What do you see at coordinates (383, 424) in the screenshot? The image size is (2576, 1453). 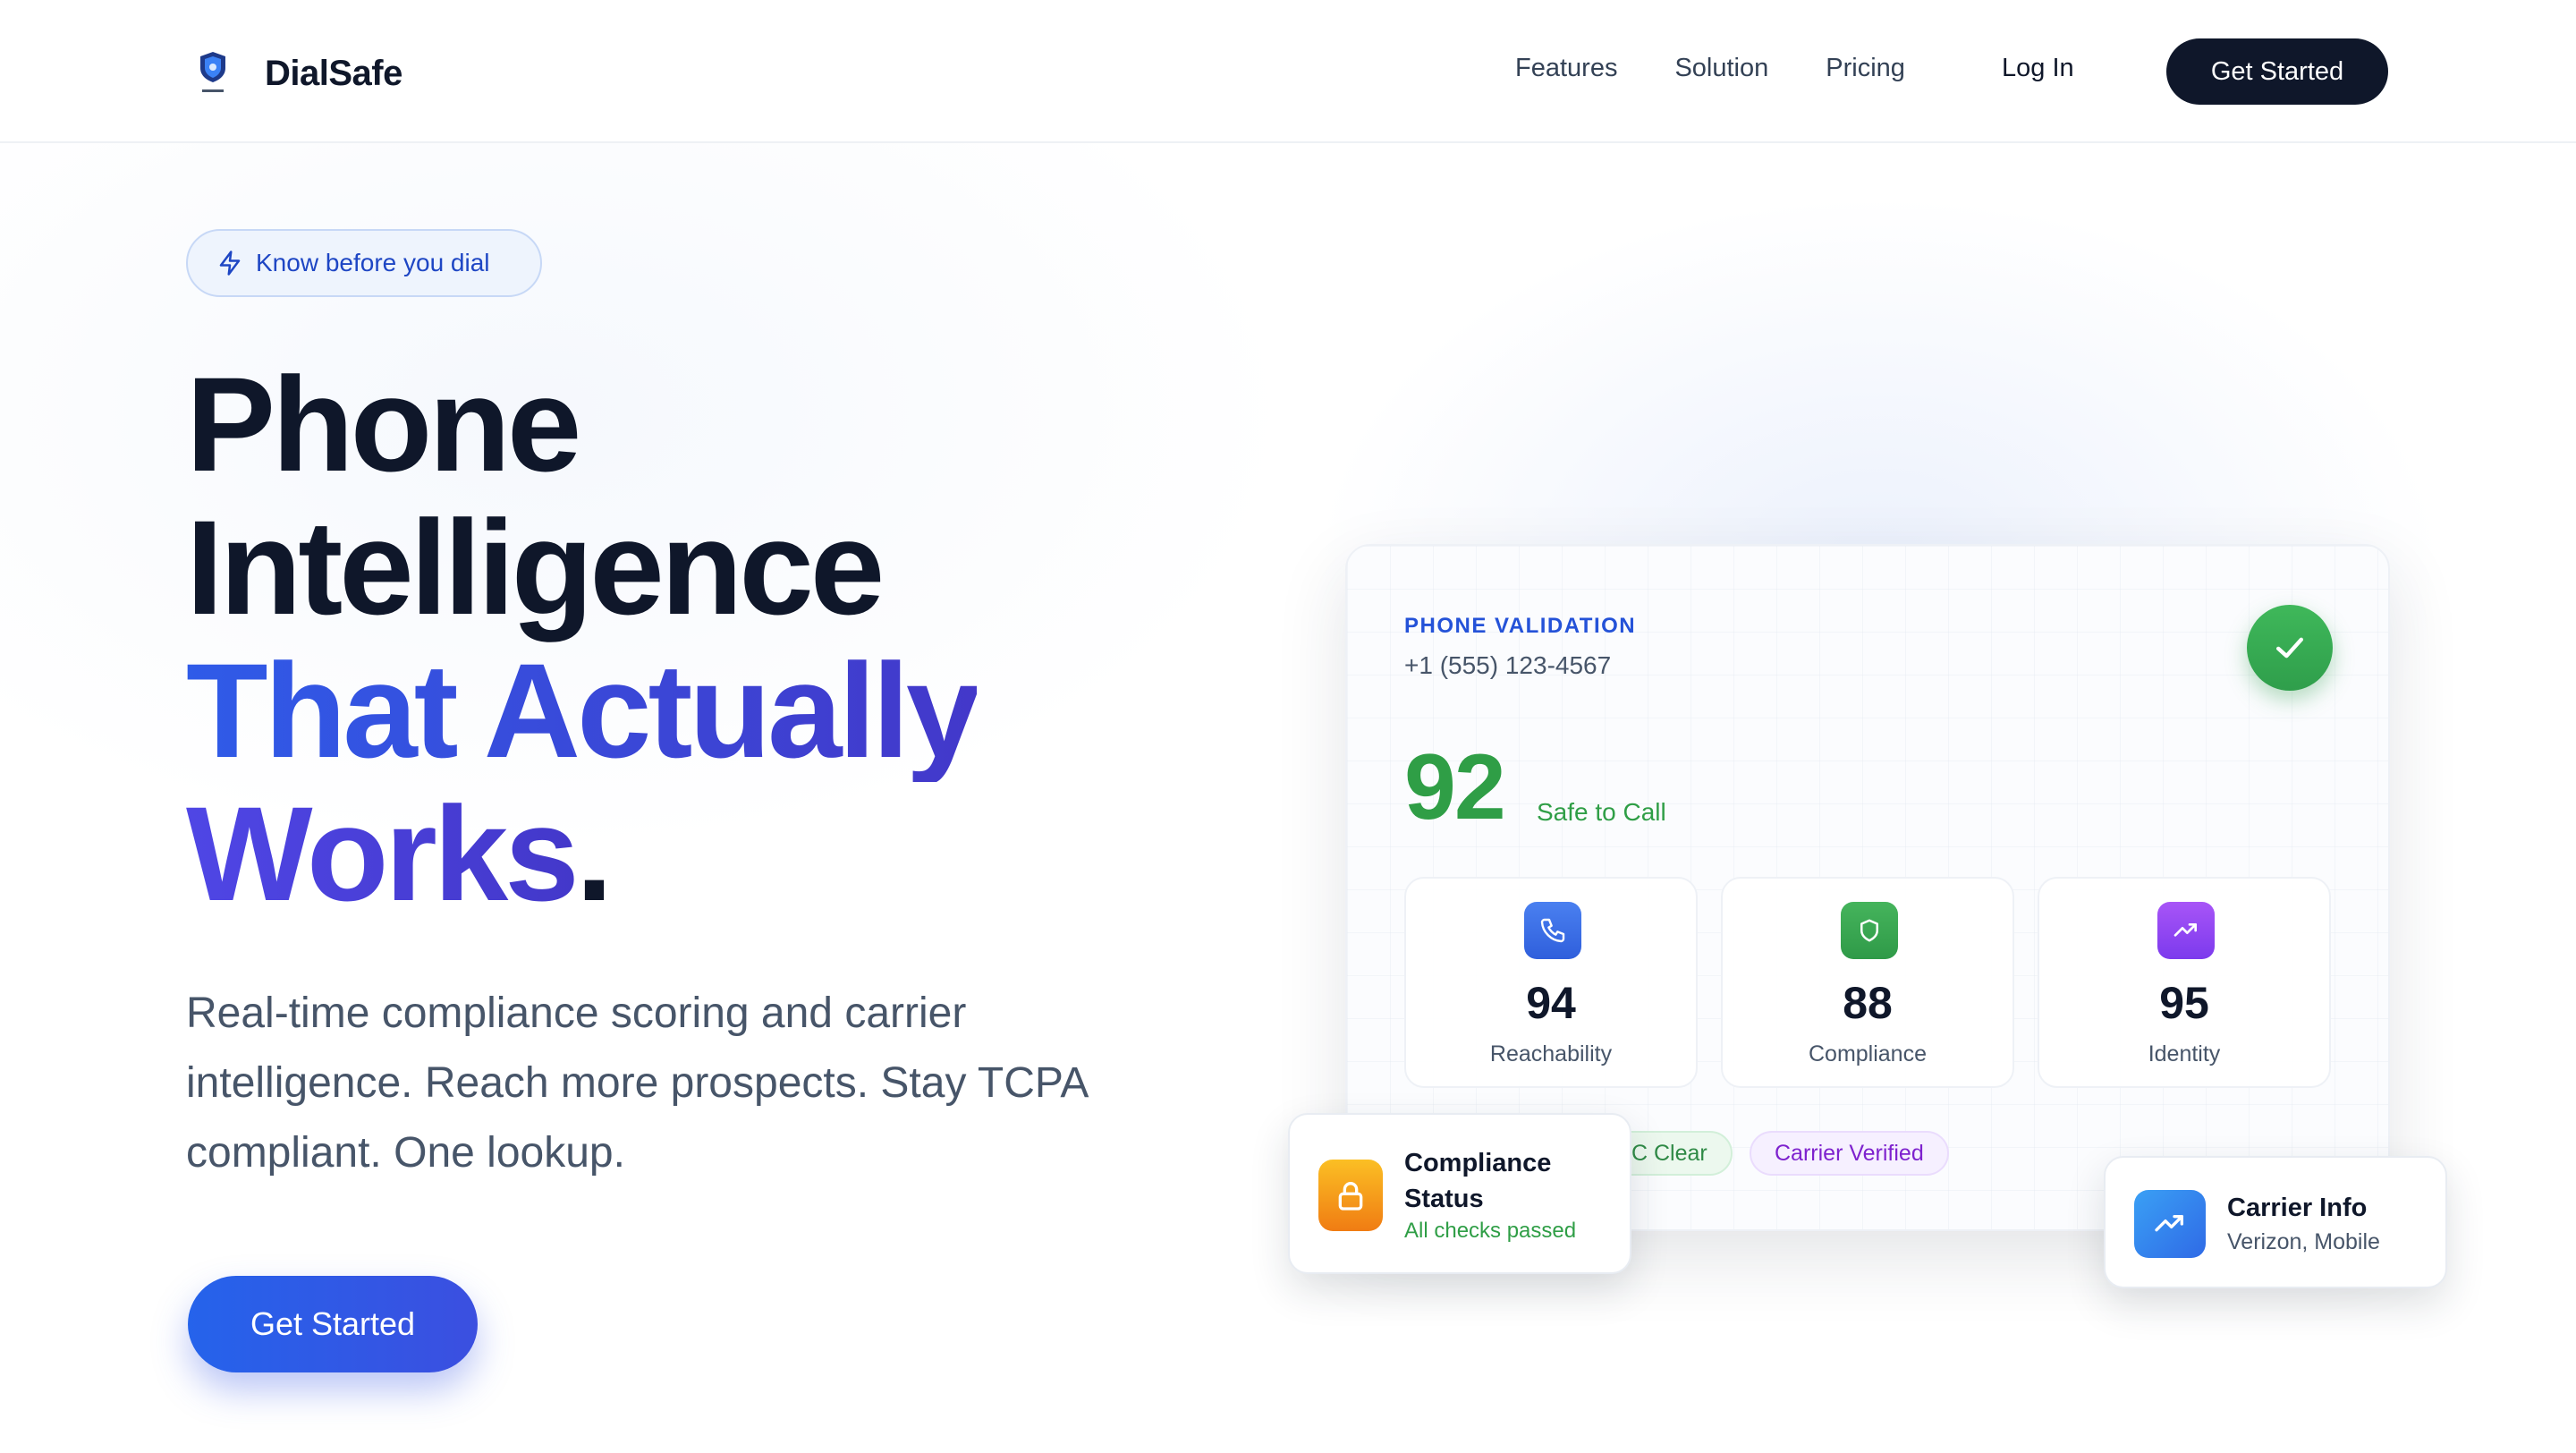 I see `hero-title-line-1: Phone` at bounding box center [383, 424].